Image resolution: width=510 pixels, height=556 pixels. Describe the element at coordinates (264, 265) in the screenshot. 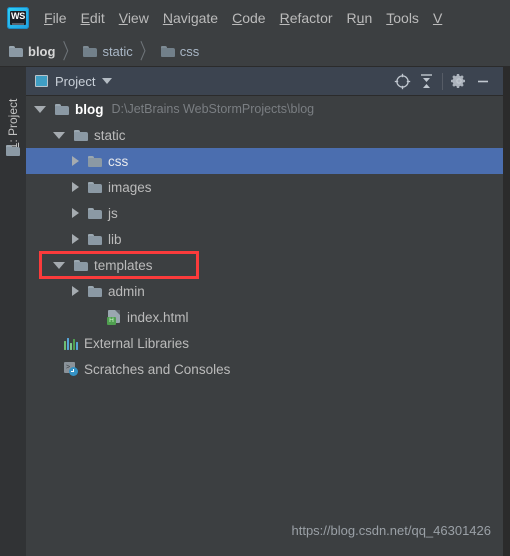

I see `tree-row-templates: templates` at that location.